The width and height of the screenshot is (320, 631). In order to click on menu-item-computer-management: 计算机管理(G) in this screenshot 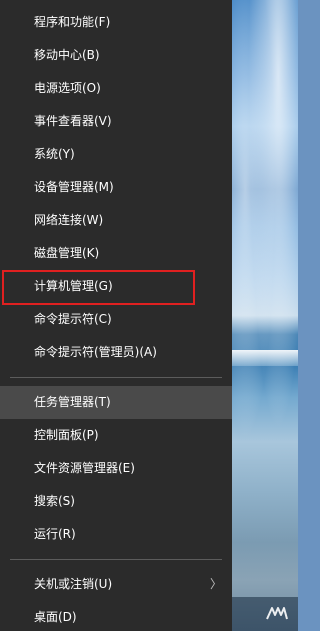, I will do `click(116, 286)`.